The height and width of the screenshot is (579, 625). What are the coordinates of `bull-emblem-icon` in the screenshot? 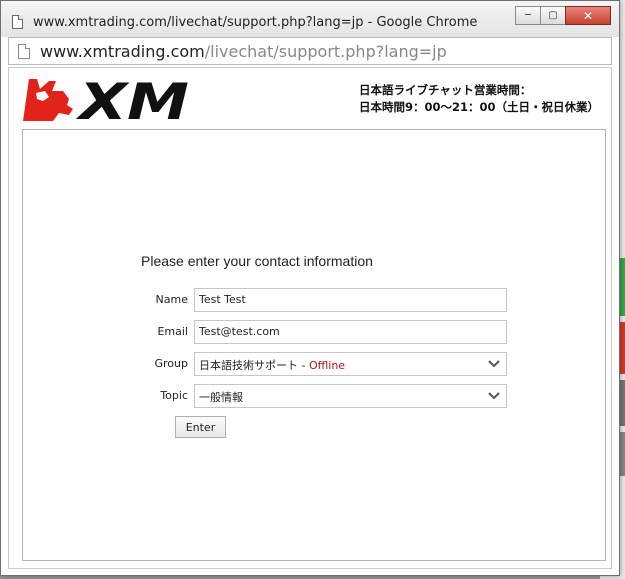 It's located at (48, 100).